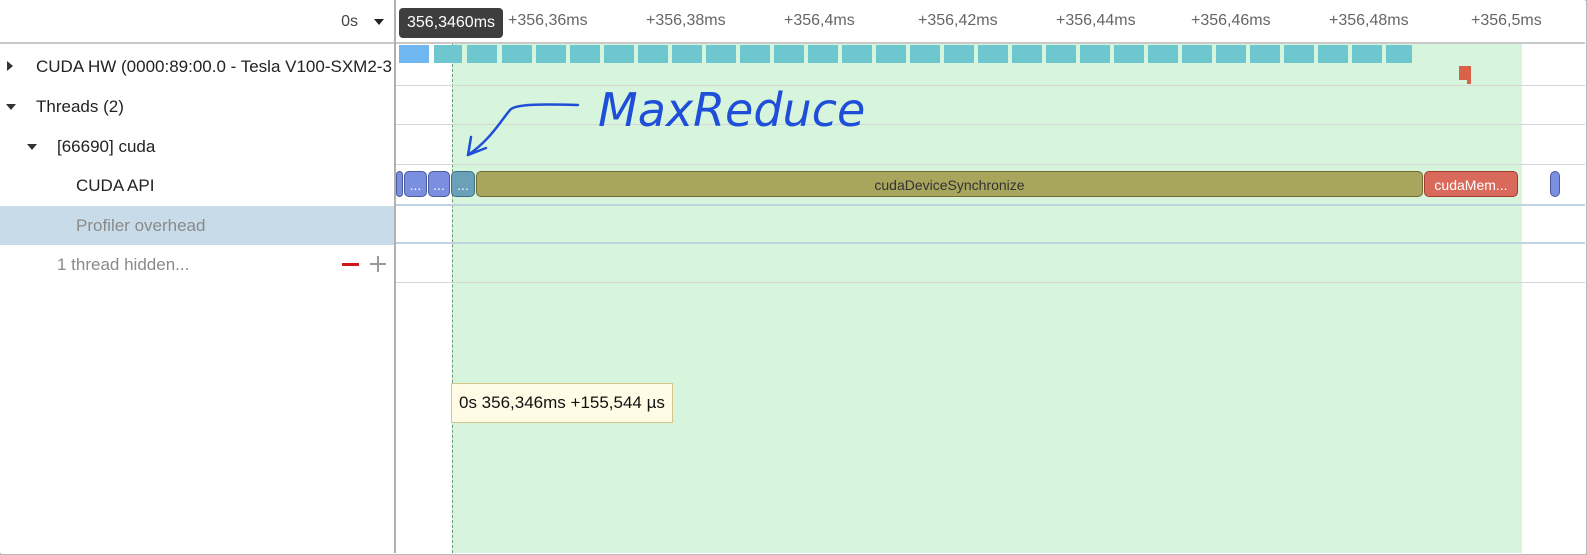 This screenshot has width=1587, height=555. I want to click on expand-arrow-icon, so click(10, 66).